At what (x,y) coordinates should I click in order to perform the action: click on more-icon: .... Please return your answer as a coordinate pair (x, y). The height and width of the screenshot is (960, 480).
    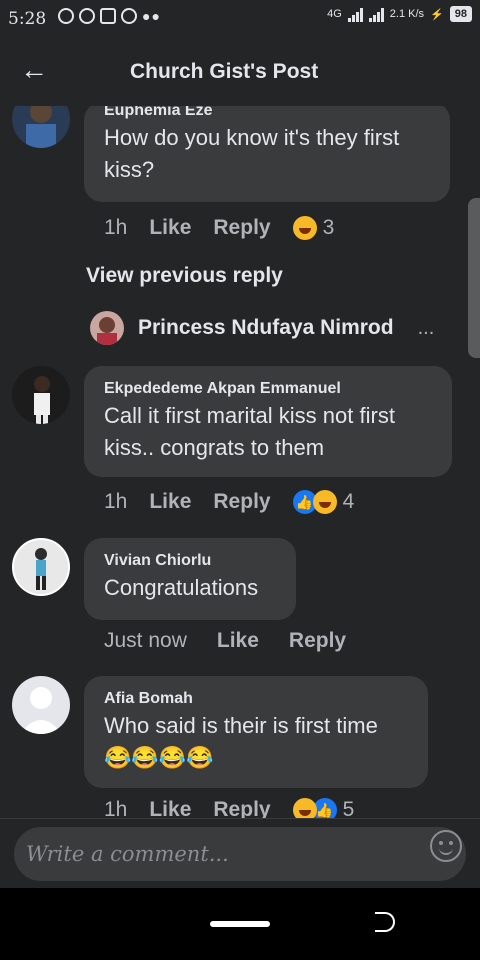
    Looking at the image, I should click on (426, 328).